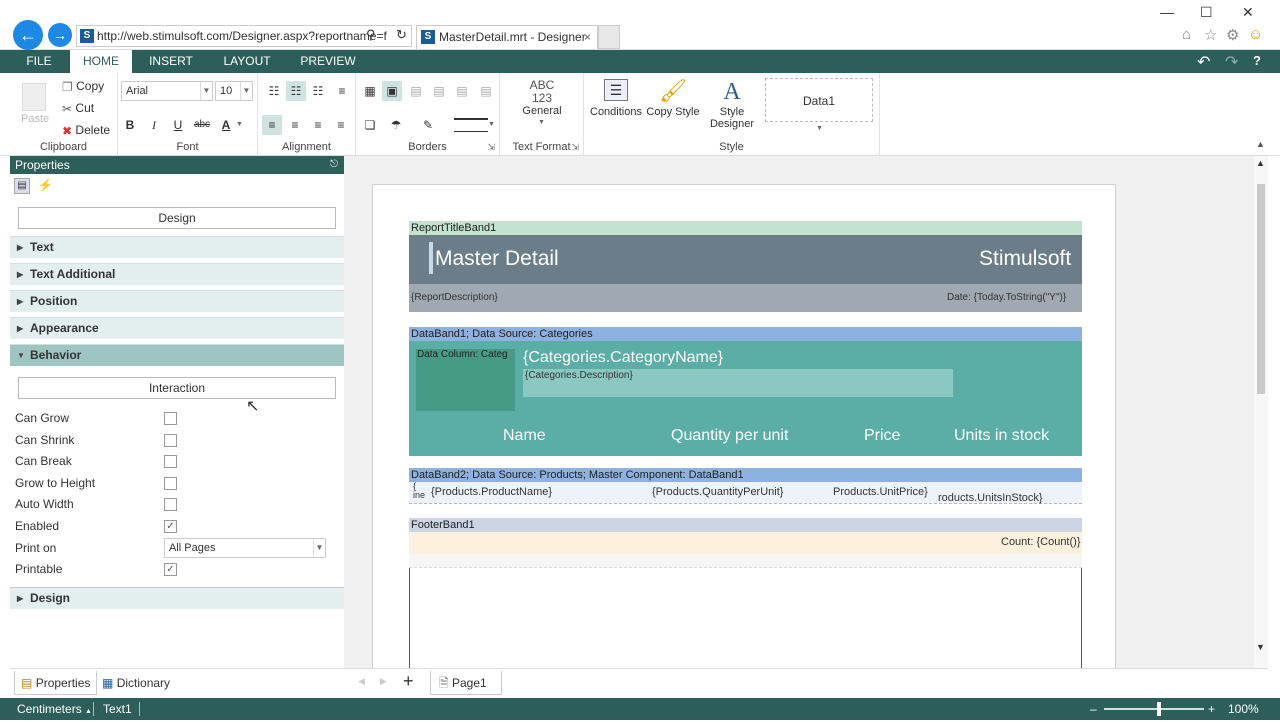 The height and width of the screenshot is (723, 1280). I want to click on category-appearance: ▶ Appearance, so click(177, 328).